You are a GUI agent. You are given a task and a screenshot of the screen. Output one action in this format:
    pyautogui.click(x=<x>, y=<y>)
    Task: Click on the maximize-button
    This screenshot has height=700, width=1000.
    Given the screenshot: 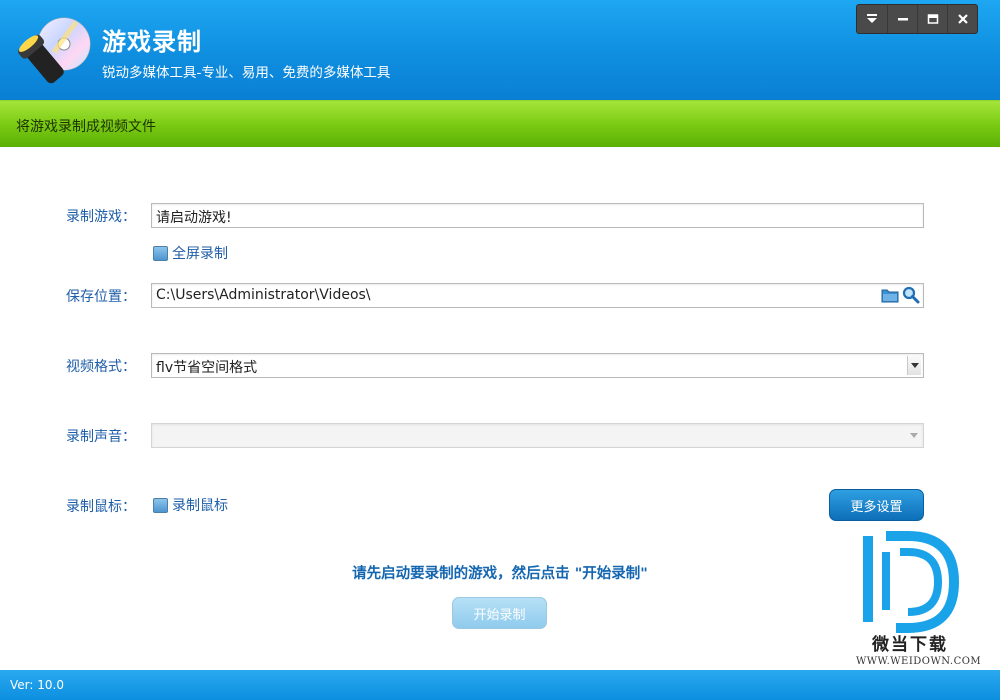 What is the action you would take?
    pyautogui.click(x=932, y=19)
    